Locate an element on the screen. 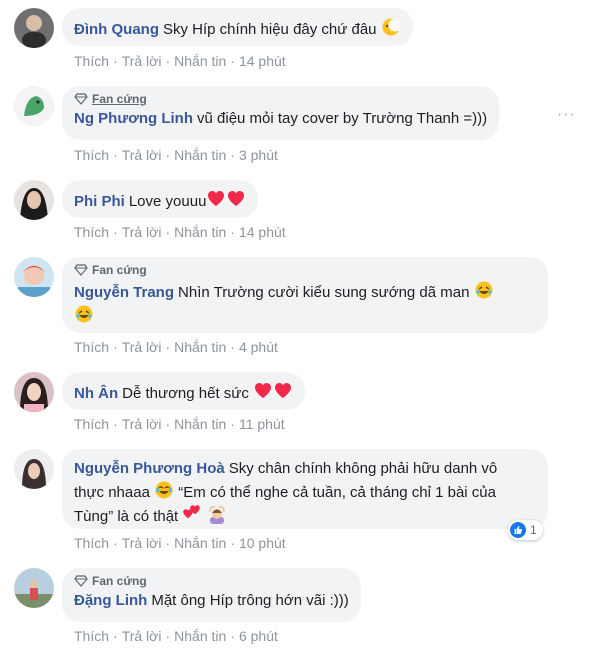  like-icon is located at coordinates (518, 530).